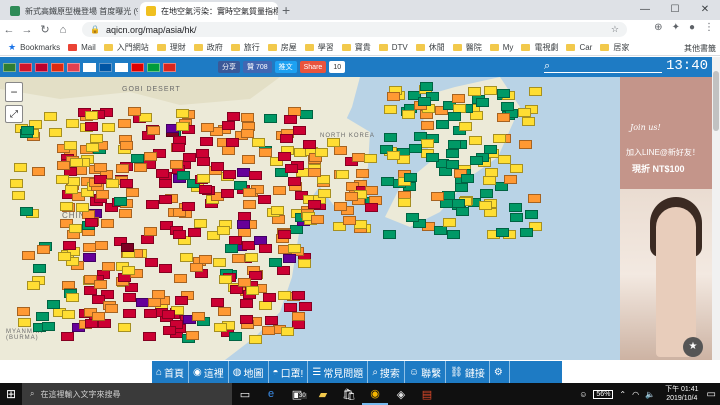 Image resolution: width=720 pixels, height=405 pixels. What do you see at coordinates (603, 66) in the screenshot?
I see `site-search-input: ⌕` at bounding box center [603, 66].